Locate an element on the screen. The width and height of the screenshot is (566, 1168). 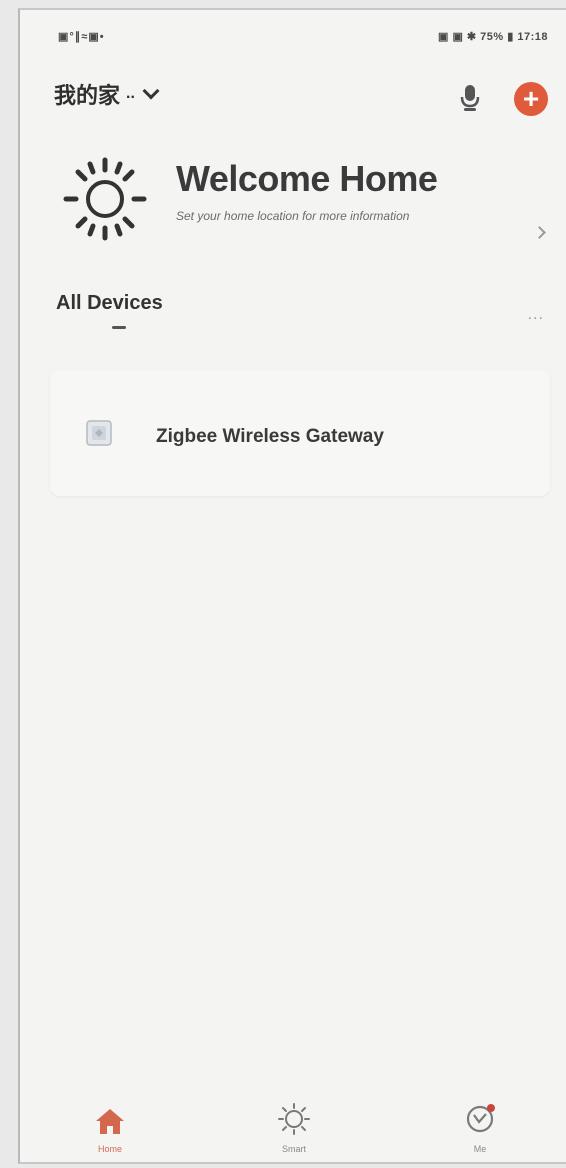
header: 我的家 .. + is located at coordinates (293, 96).